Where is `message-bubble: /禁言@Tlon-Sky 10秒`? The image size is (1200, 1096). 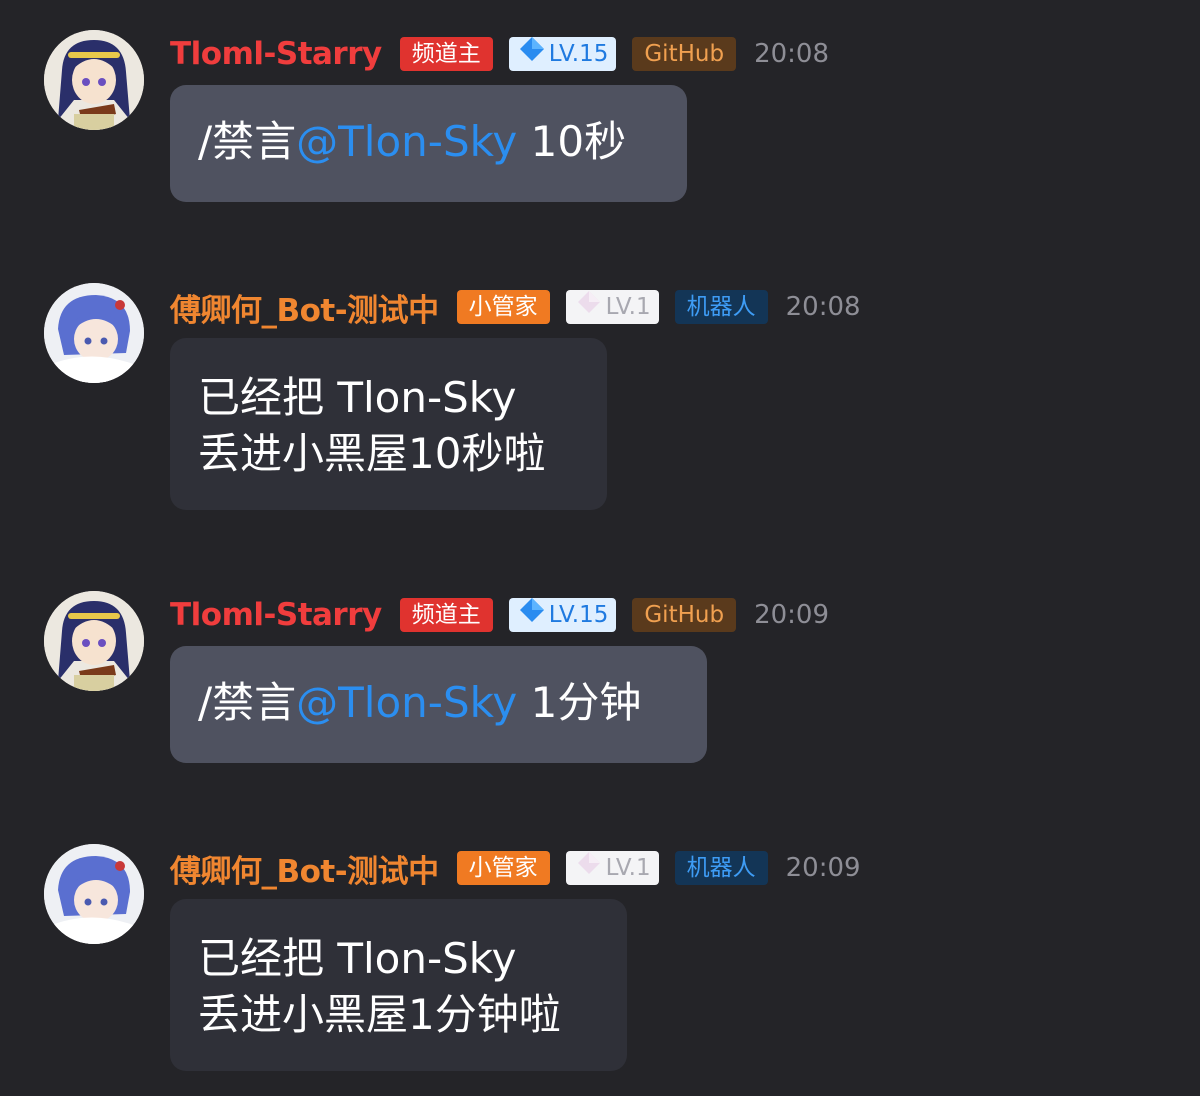
message-bubble: /禁言@Tlon-Sky 10秒 is located at coordinates (428, 143).